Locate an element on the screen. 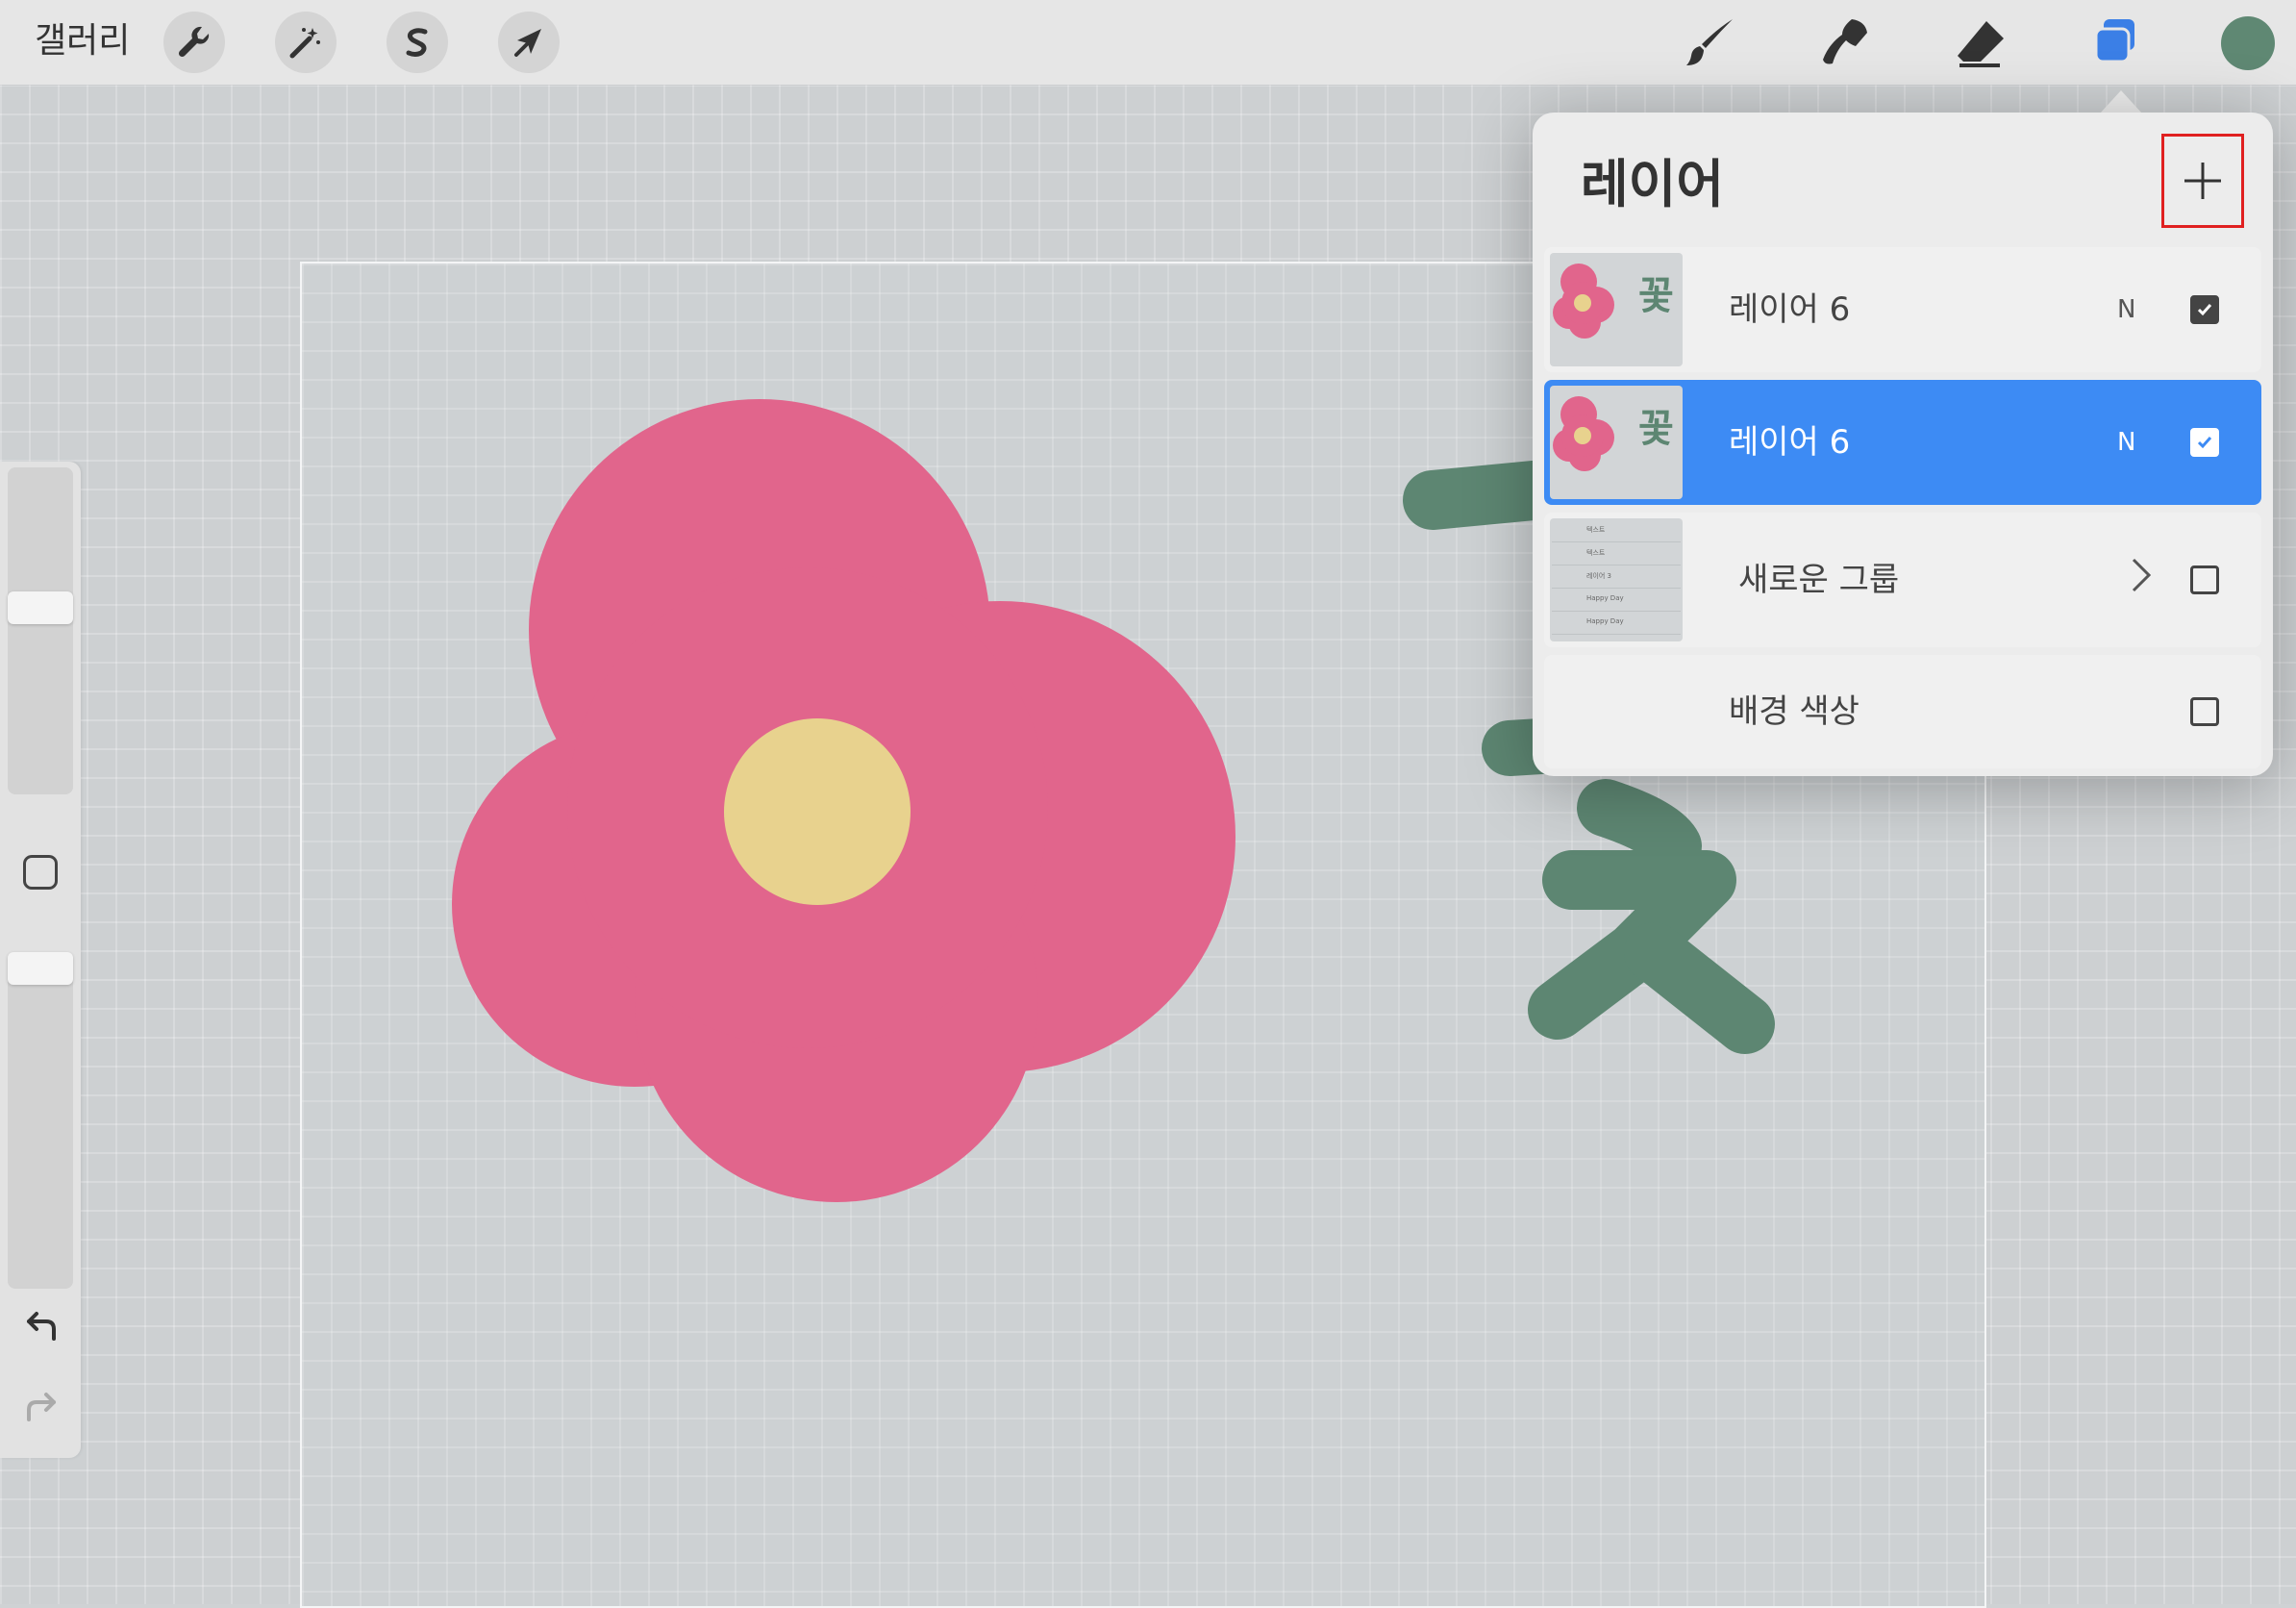  selection-button is located at coordinates (417, 42).